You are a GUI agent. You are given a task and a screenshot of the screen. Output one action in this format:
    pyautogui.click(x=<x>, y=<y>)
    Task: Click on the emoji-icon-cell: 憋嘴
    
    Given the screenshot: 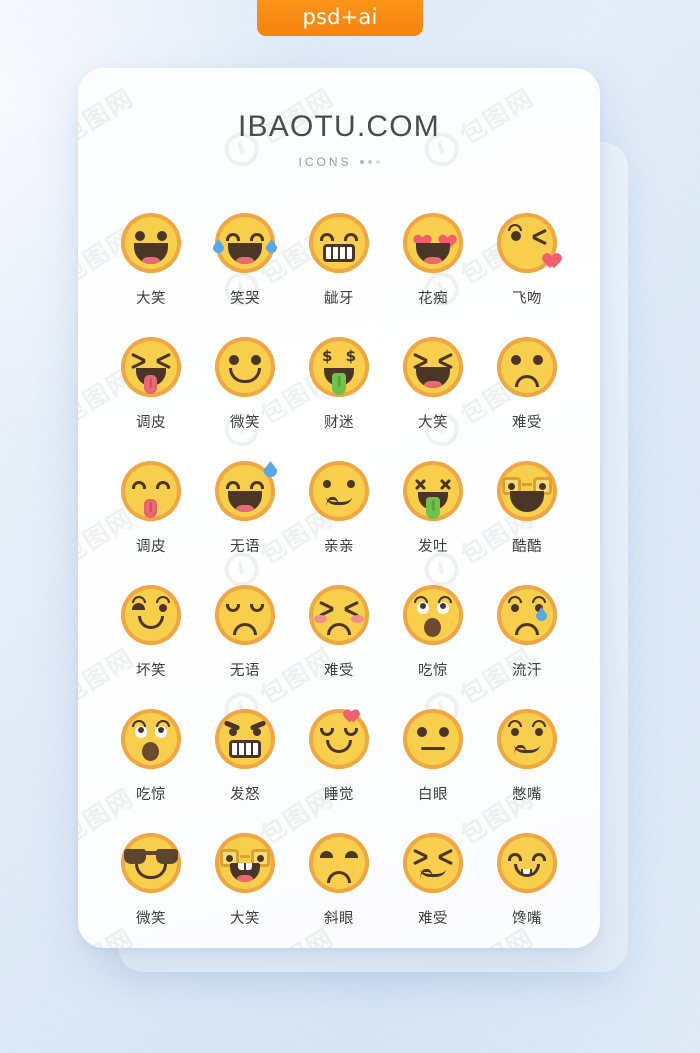 What is the action you would take?
    pyautogui.click(x=527, y=756)
    